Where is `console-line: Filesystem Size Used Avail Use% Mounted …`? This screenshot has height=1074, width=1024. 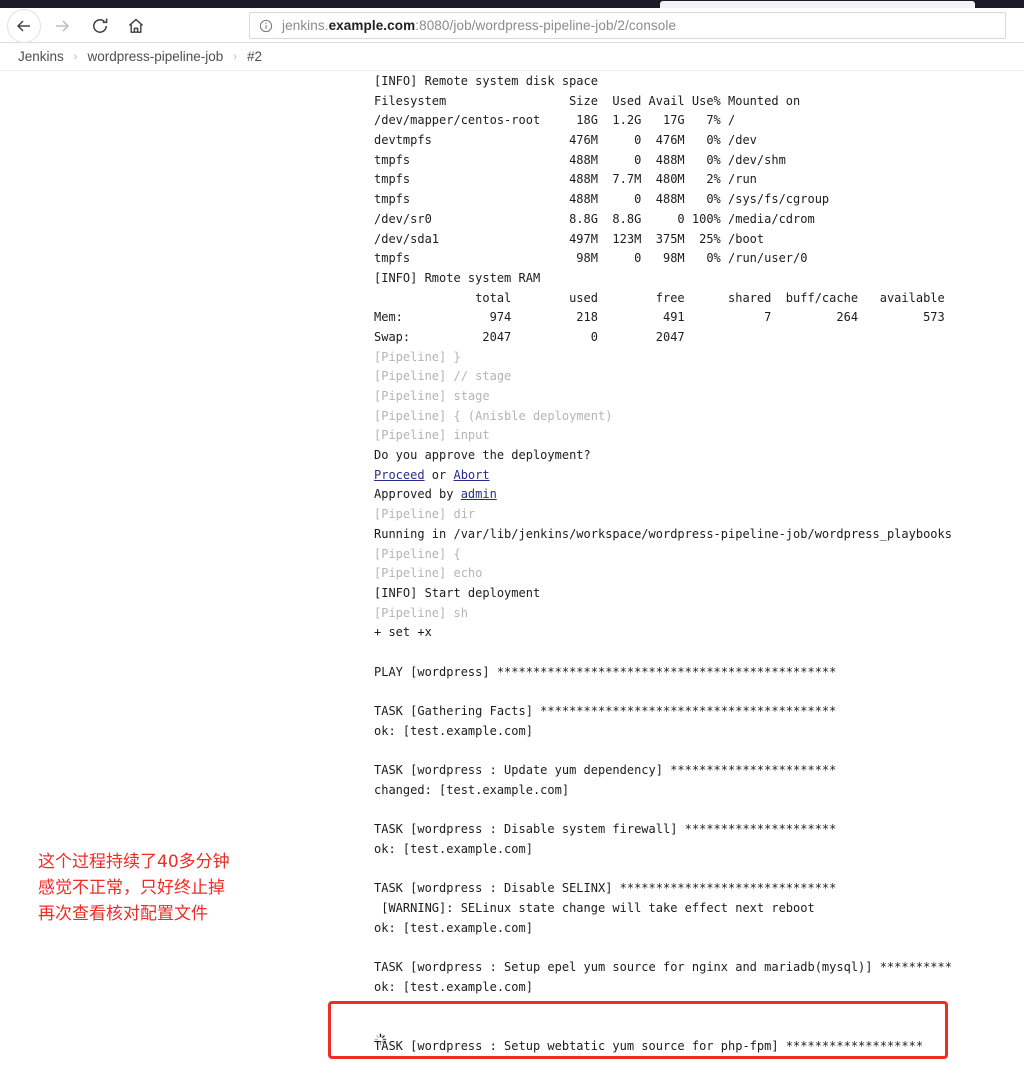
console-line: Filesystem Size Used Avail Use% Mounted … is located at coordinates (587, 100).